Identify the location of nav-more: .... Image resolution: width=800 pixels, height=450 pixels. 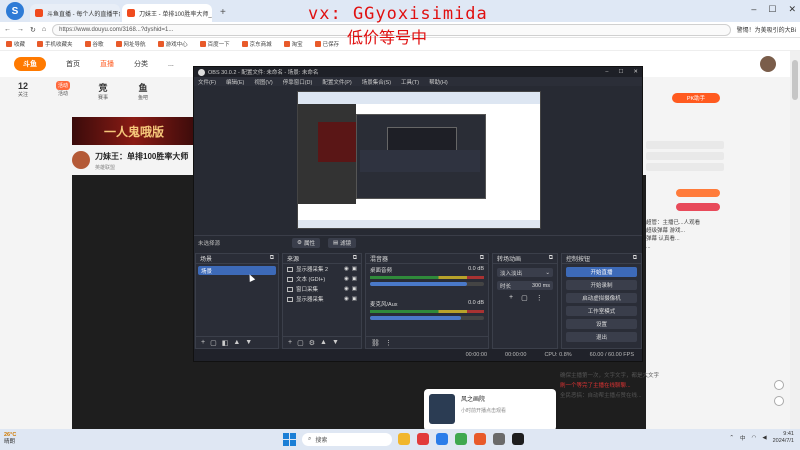
(171, 64).